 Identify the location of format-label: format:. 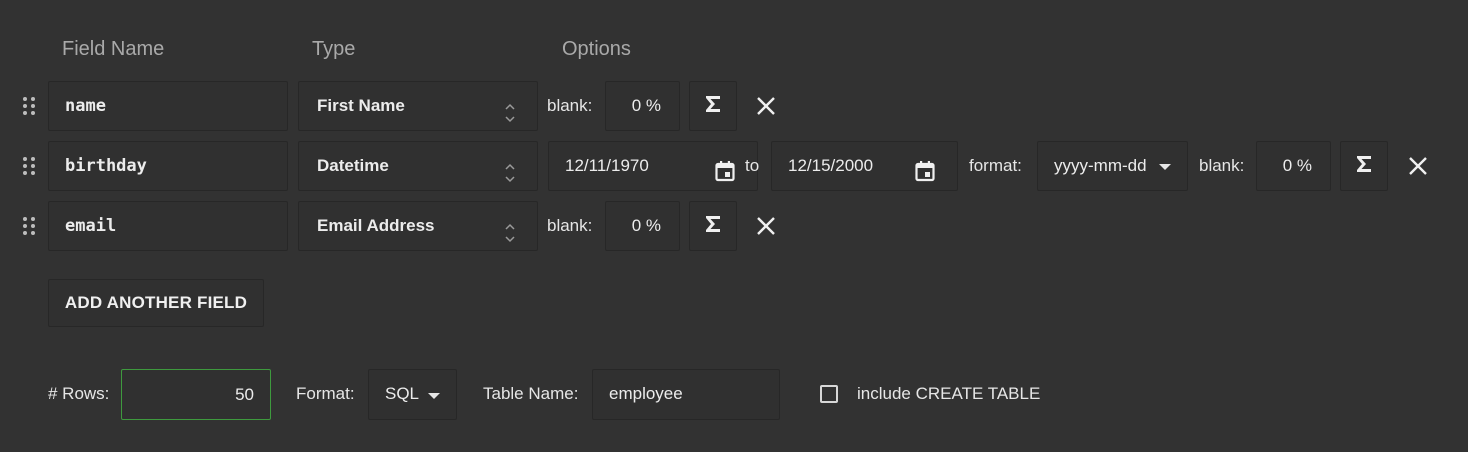
(995, 165).